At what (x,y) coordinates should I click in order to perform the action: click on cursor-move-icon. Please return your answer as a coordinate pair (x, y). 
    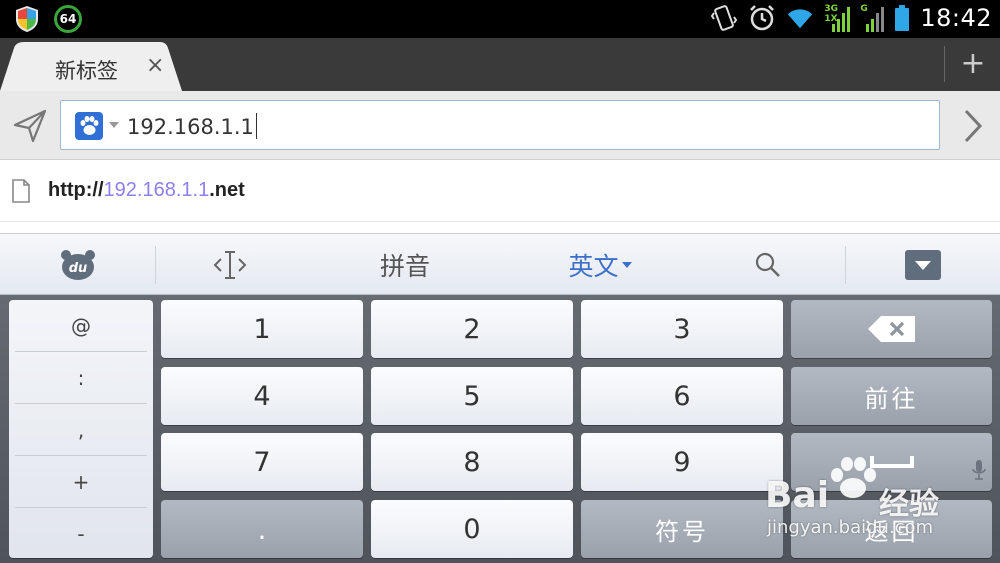
    Looking at the image, I should click on (230, 265).